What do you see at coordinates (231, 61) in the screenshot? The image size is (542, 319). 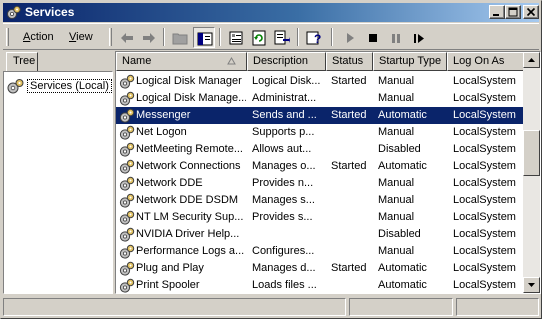 I see `sort-ascending-icon` at bounding box center [231, 61].